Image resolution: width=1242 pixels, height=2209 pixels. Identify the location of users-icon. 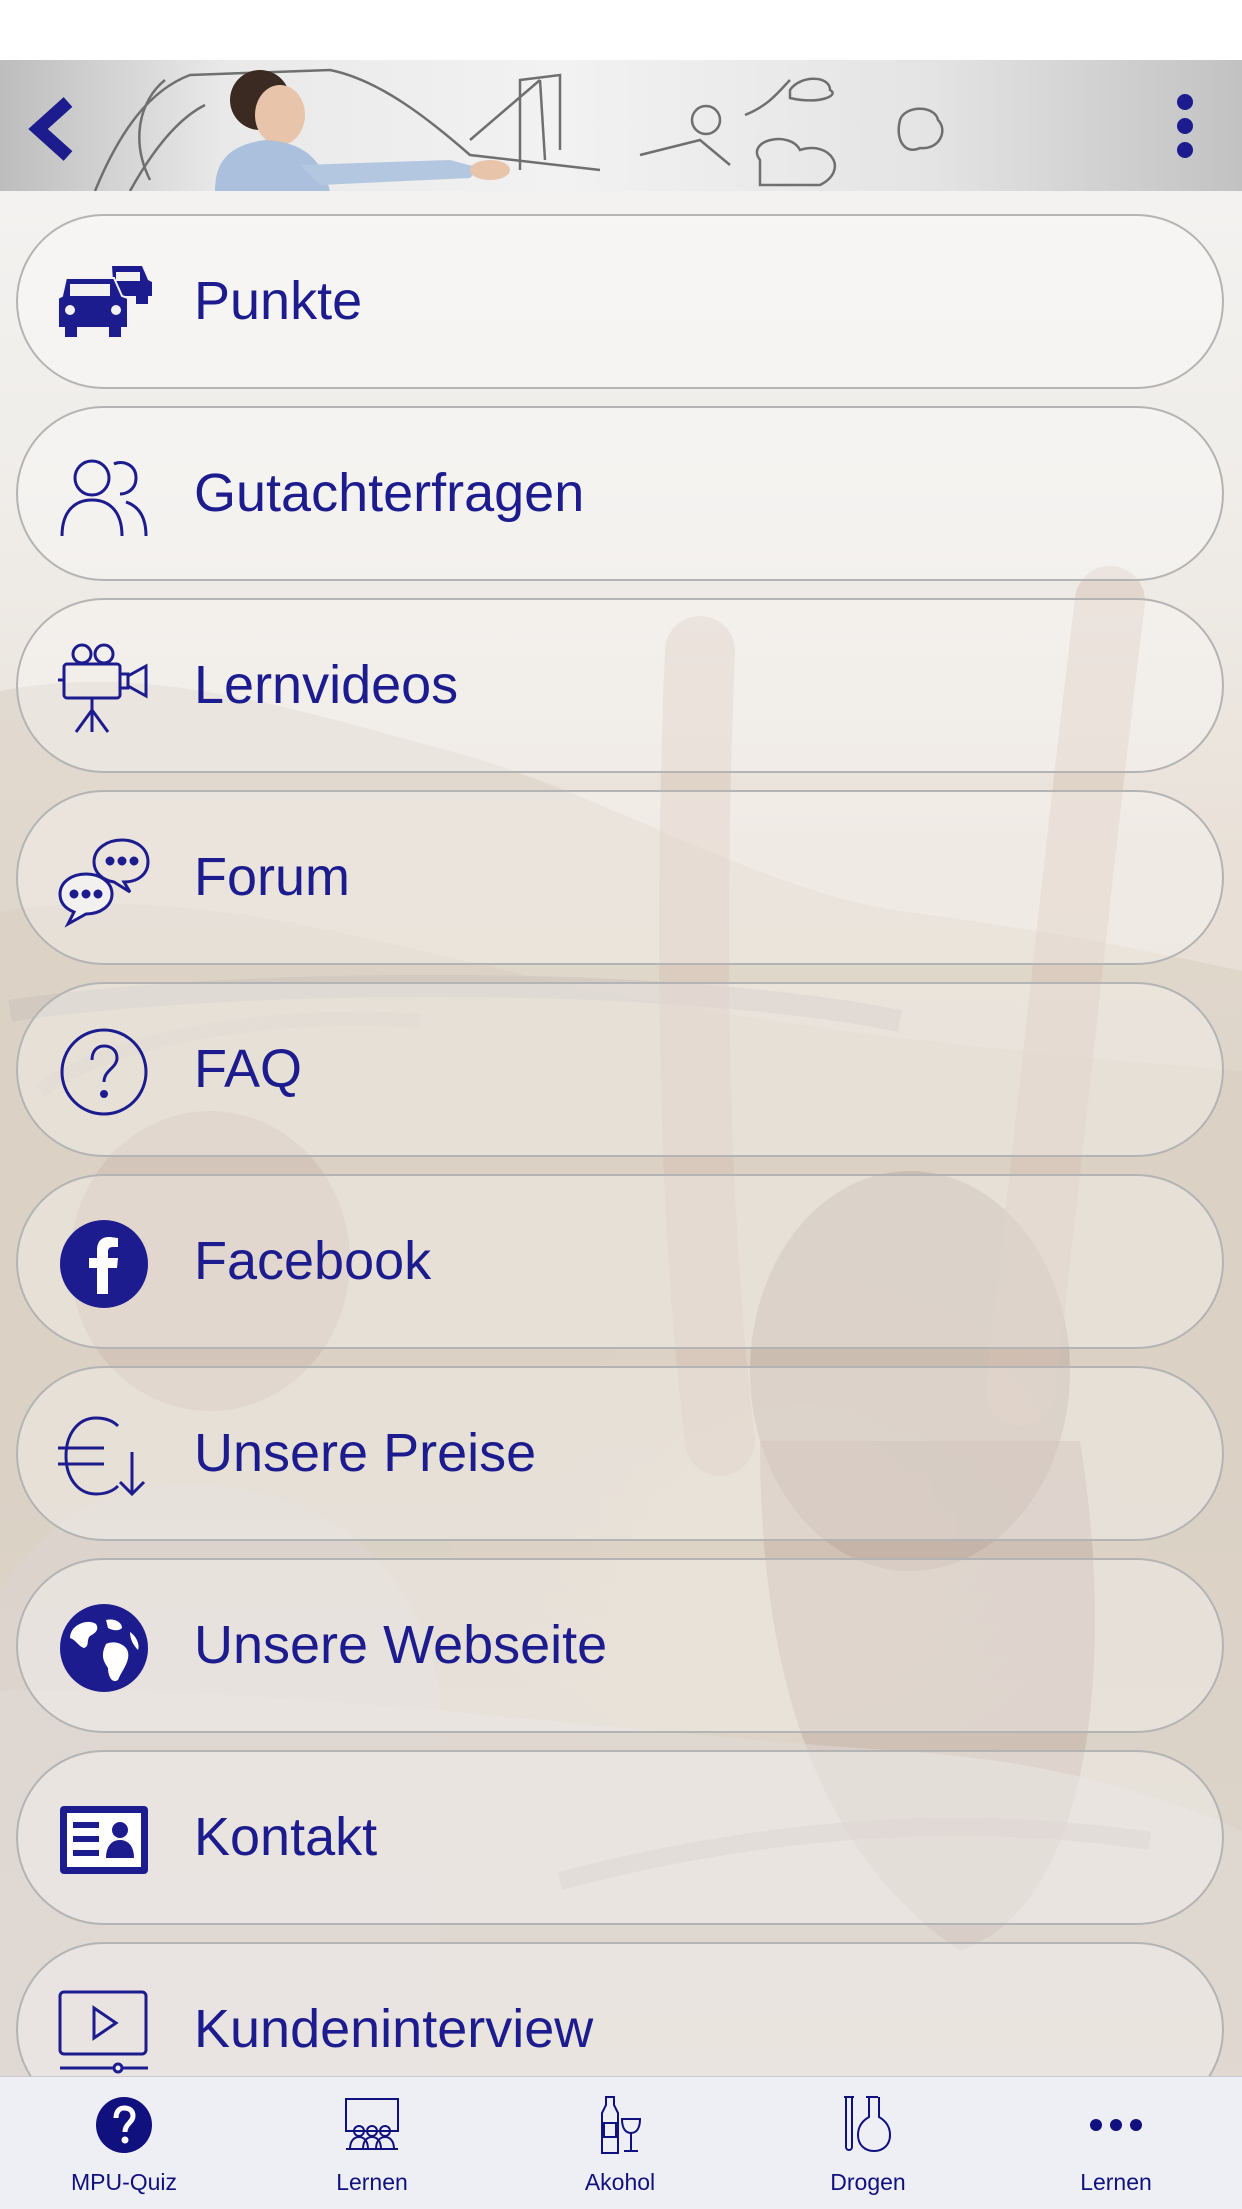
(104, 496).